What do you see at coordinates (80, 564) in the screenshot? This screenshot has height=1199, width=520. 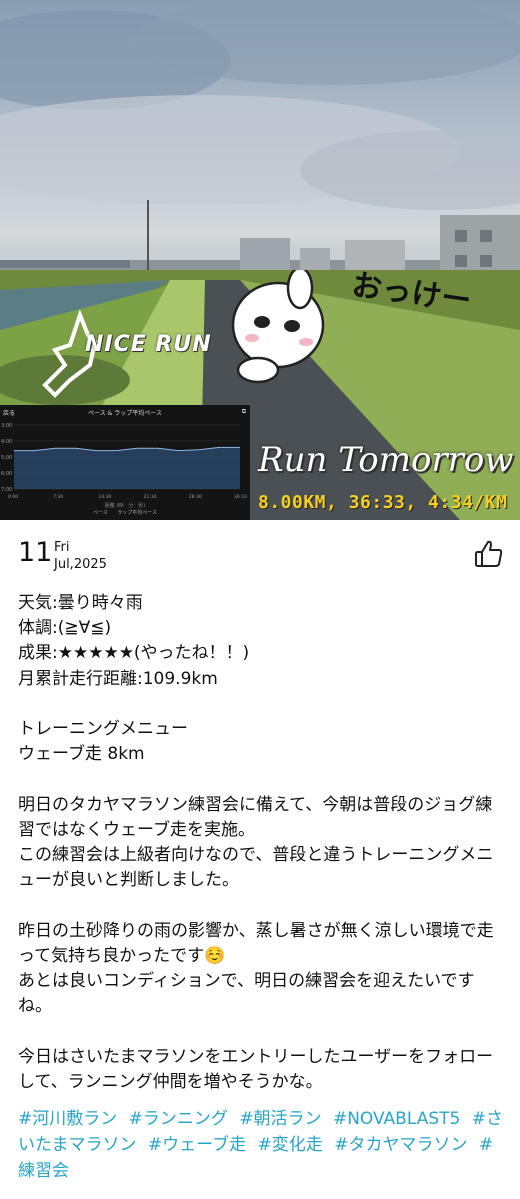 I see `post-month-year: Jul,2025` at bounding box center [80, 564].